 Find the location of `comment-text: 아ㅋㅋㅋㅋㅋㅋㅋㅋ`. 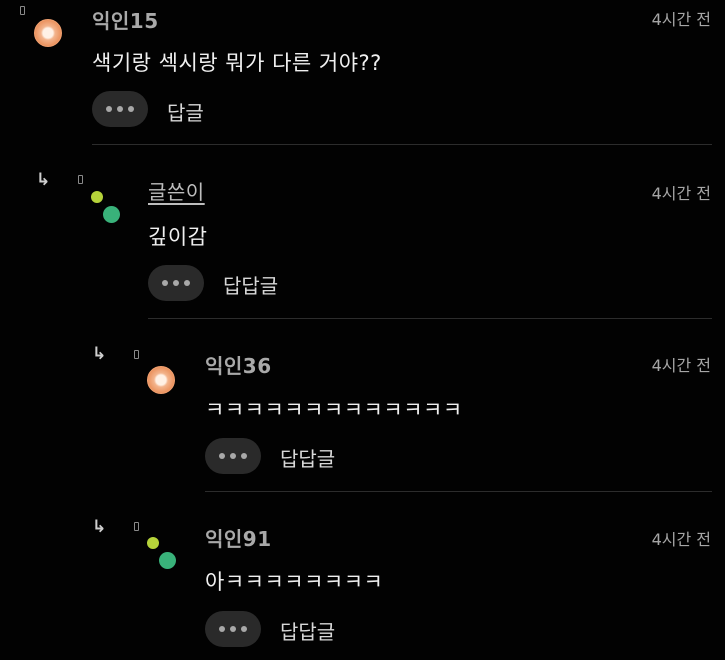

comment-text: 아ㅋㅋㅋㅋㅋㅋㅋㅋ is located at coordinates (294, 582).